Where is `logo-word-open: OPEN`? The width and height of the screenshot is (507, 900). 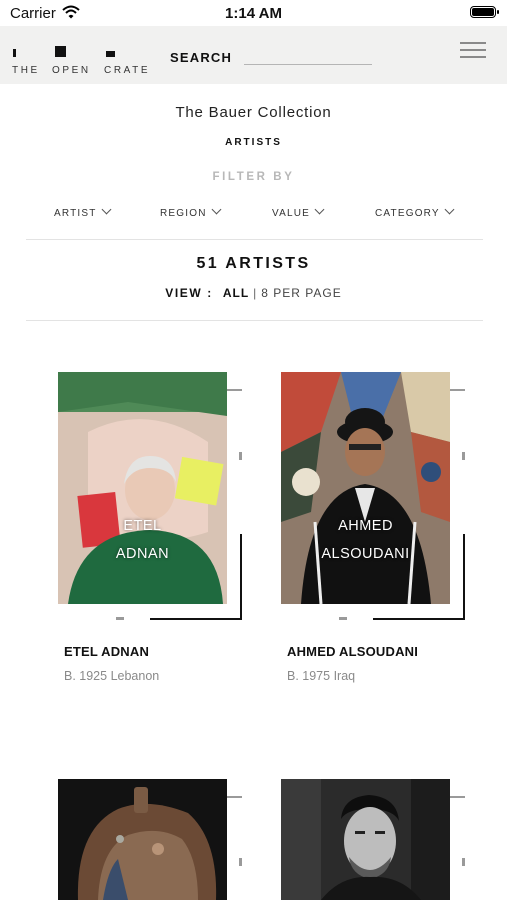
logo-word-open: OPEN is located at coordinates (71, 70).